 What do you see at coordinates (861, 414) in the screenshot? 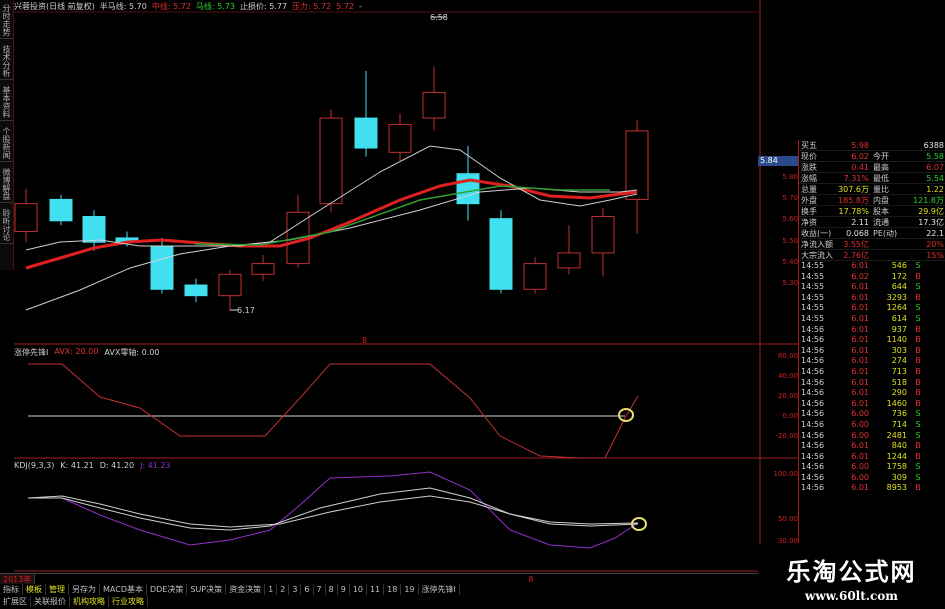
I see `tick-row: 14:56 6.00 736 S` at bounding box center [861, 414].